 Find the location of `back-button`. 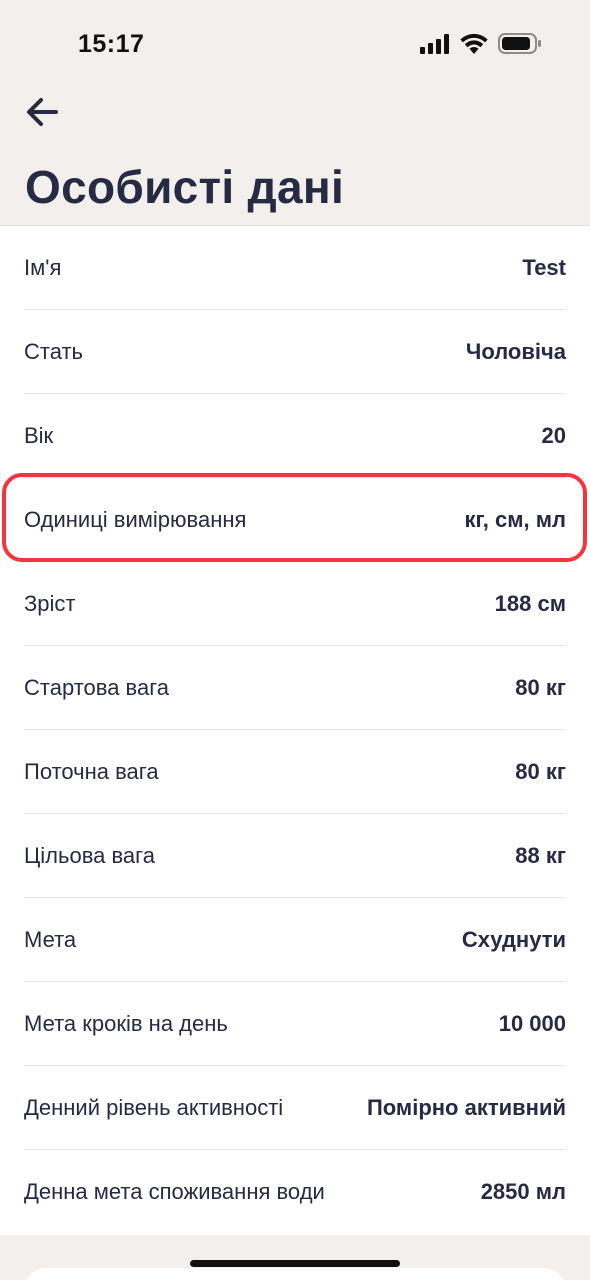

back-button is located at coordinates (42, 114).